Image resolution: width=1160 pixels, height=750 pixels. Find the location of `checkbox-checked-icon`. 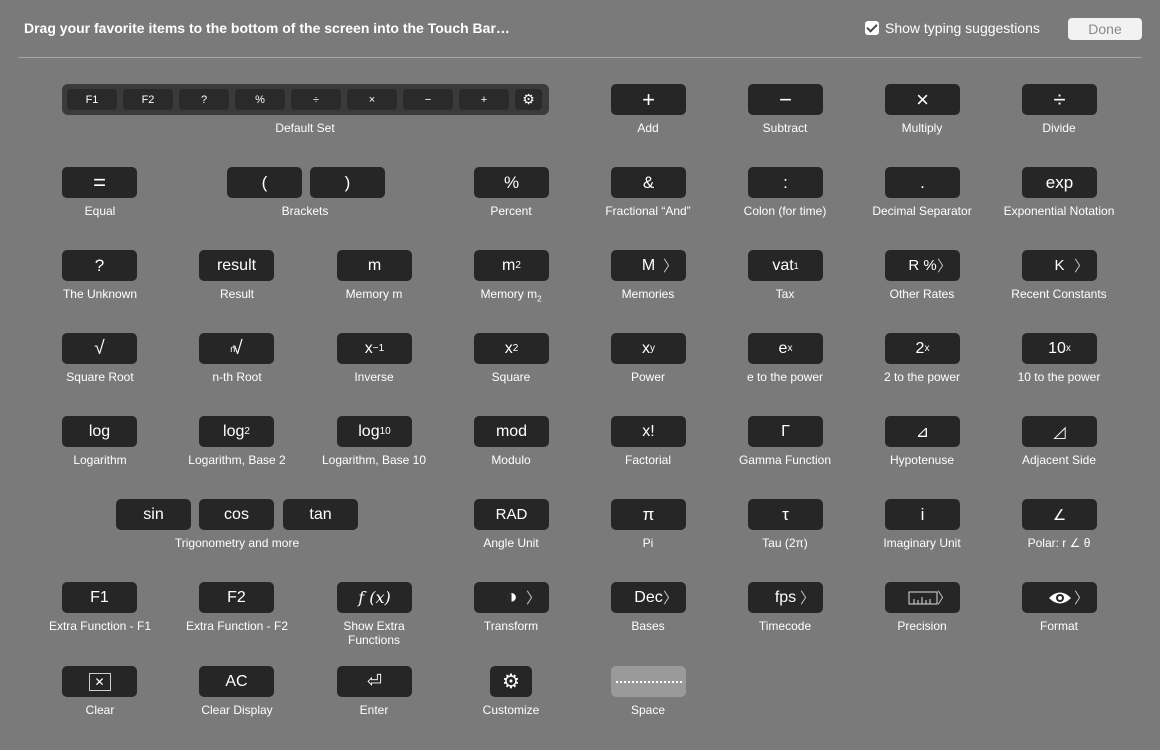

checkbox-checked-icon is located at coordinates (872, 28).